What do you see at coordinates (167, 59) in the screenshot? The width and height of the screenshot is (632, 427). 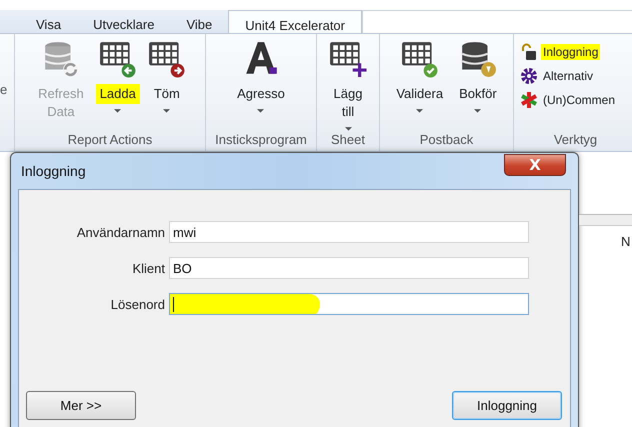 I see `grid-arrow-right-icon` at bounding box center [167, 59].